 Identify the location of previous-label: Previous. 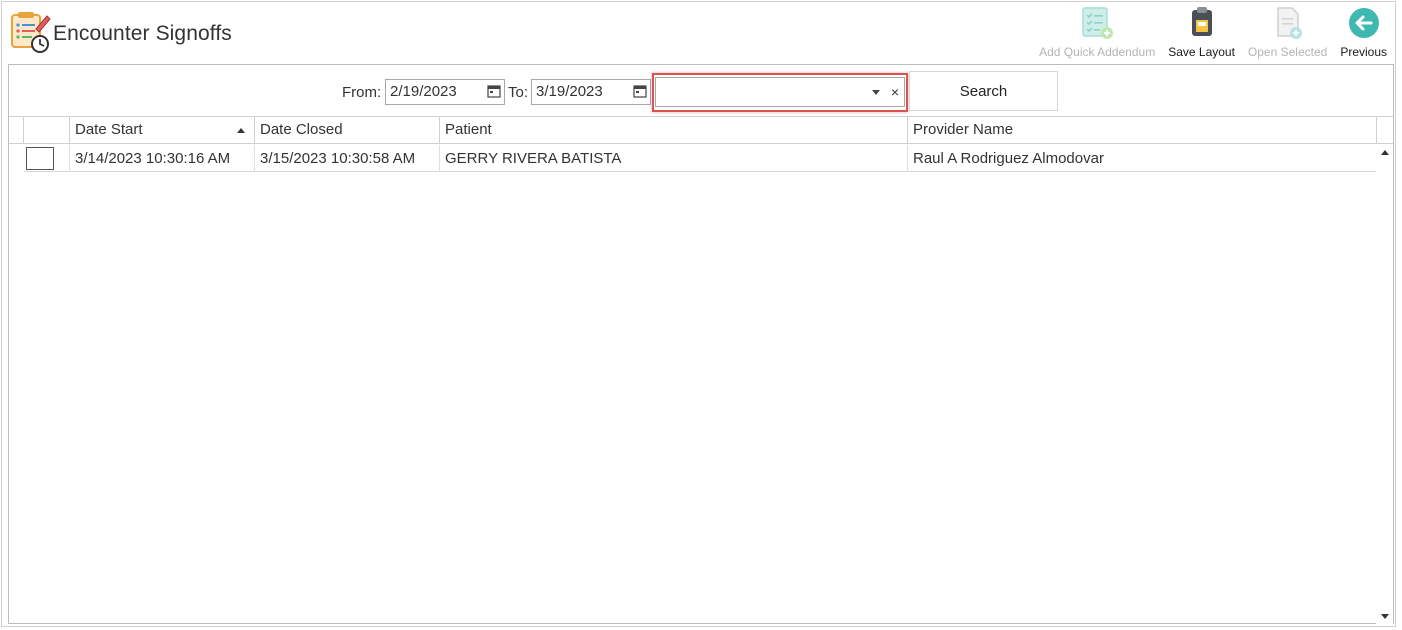
(1363, 52).